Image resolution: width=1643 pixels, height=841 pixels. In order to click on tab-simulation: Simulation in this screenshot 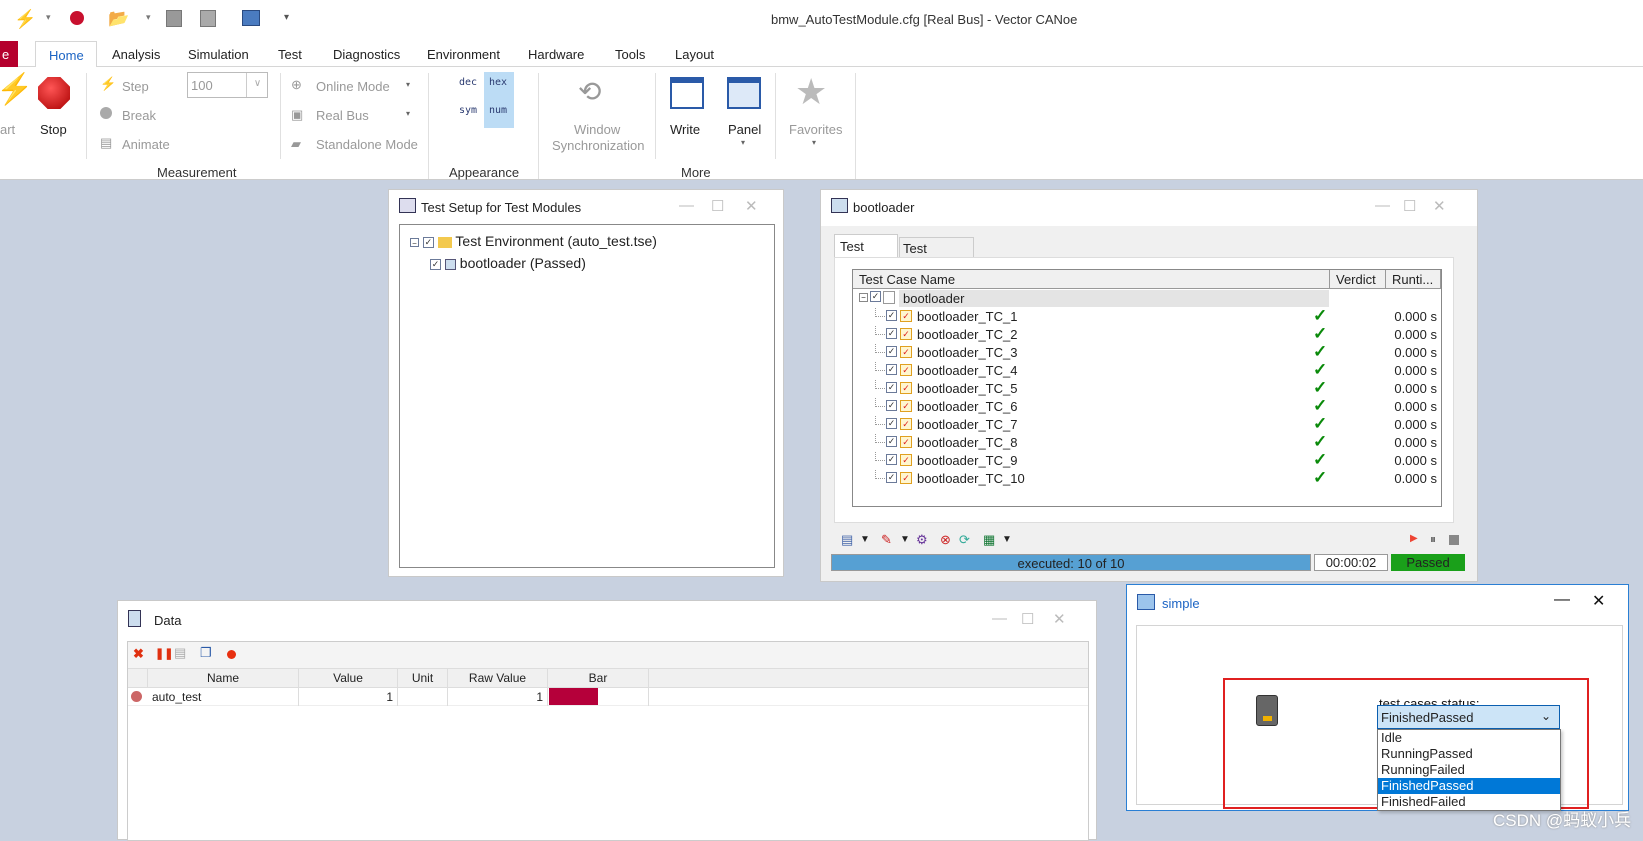, I will do `click(218, 54)`.